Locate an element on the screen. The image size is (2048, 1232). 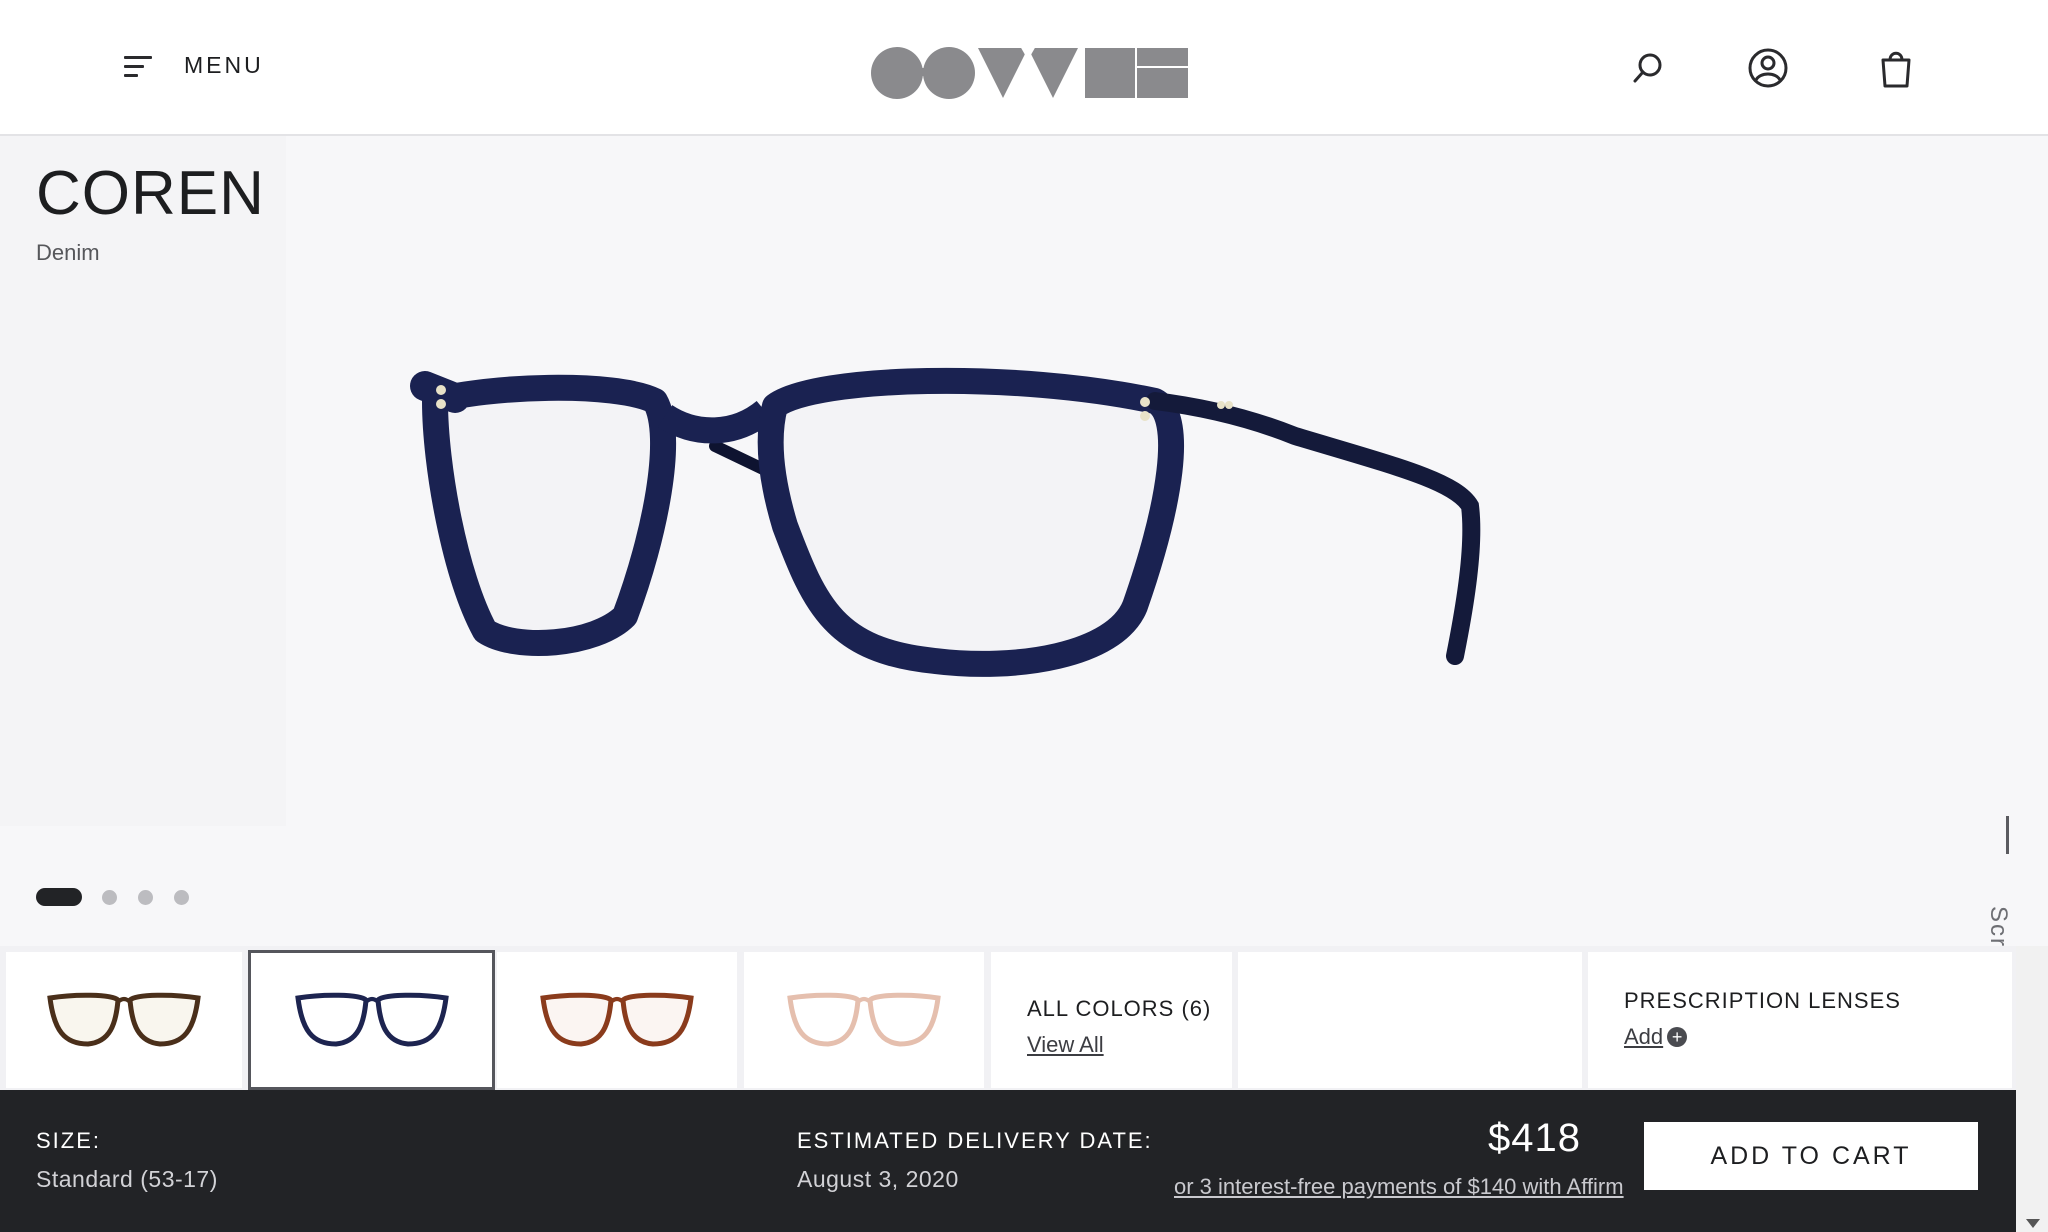
product-color-name: Denim is located at coordinates (68, 252).